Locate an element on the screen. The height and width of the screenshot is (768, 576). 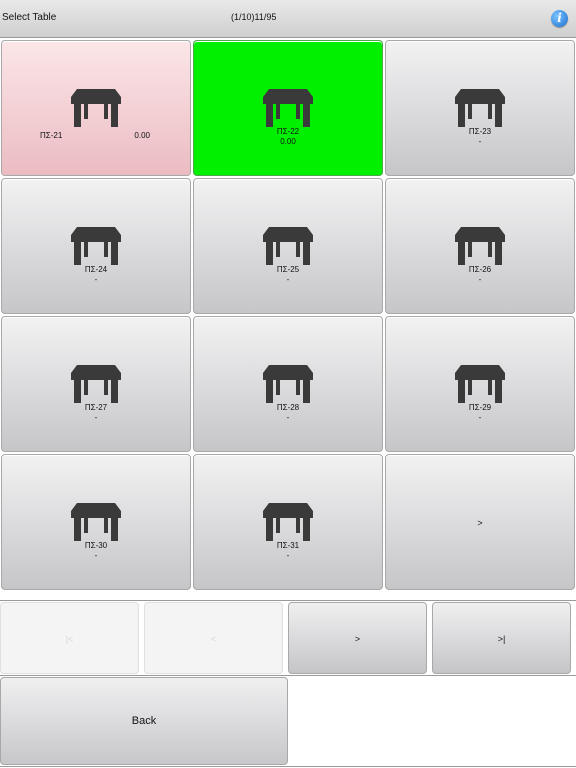
table-button: ΠΣ-28- is located at coordinates (288, 384).